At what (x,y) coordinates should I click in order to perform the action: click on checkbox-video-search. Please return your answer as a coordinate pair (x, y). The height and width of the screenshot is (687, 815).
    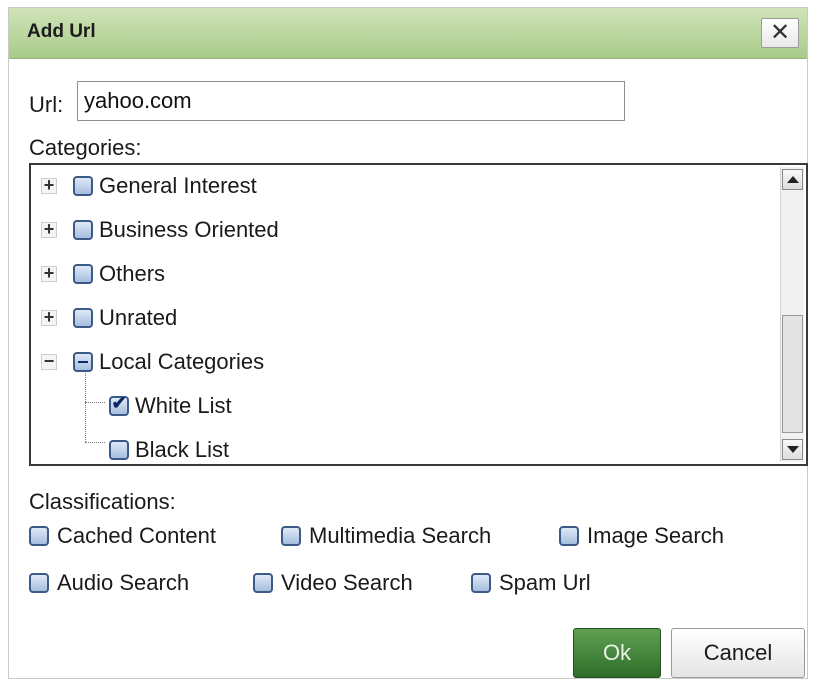
    Looking at the image, I should click on (263, 583).